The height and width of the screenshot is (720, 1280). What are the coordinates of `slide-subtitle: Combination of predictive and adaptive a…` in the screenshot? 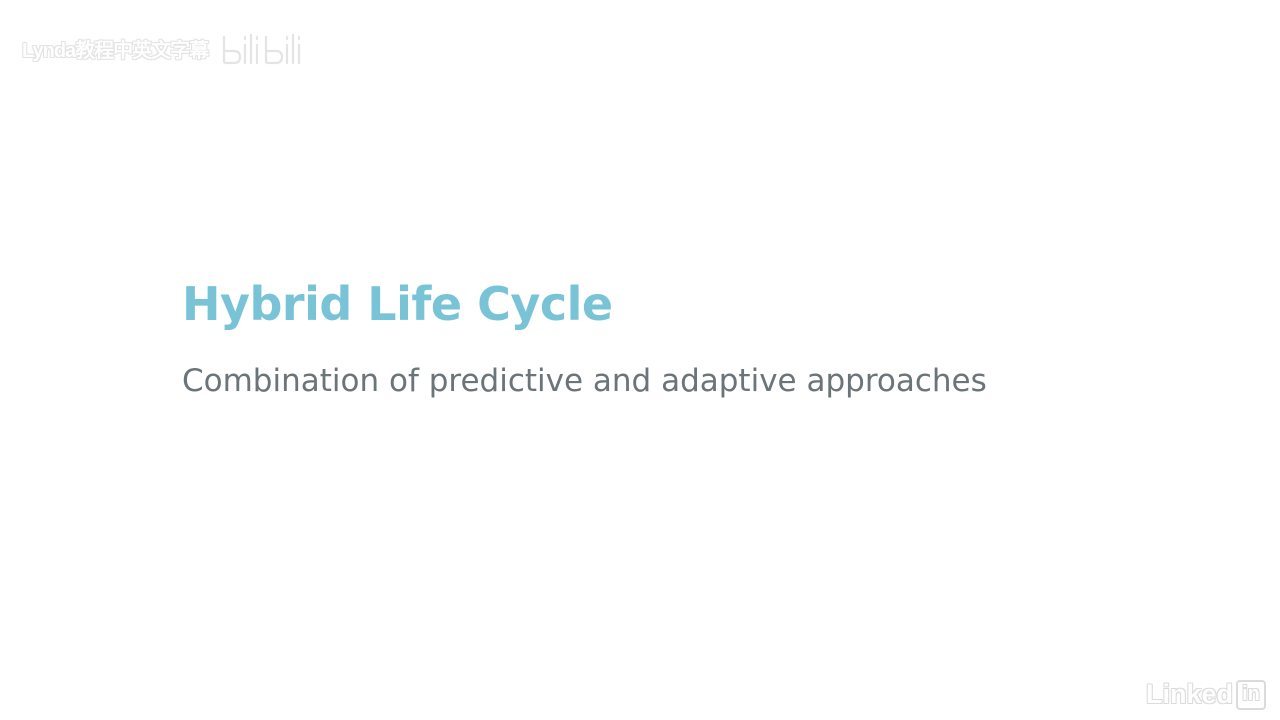 It's located at (584, 381).